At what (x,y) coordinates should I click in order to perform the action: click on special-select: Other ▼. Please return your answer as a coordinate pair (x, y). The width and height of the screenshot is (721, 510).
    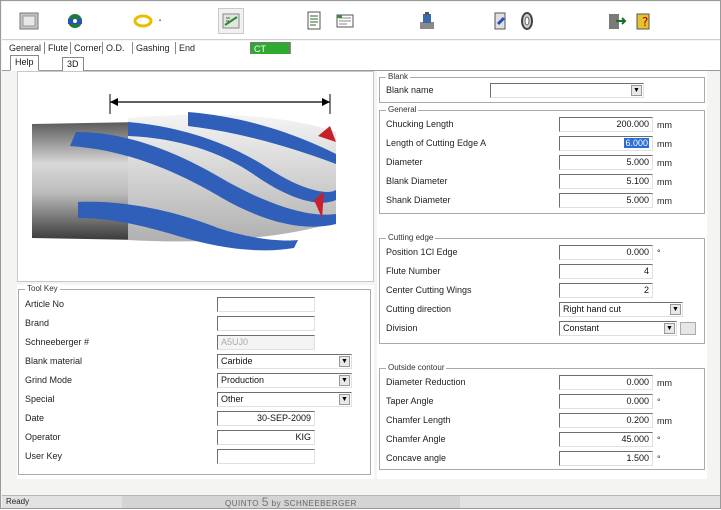
    Looking at the image, I should click on (284, 399).